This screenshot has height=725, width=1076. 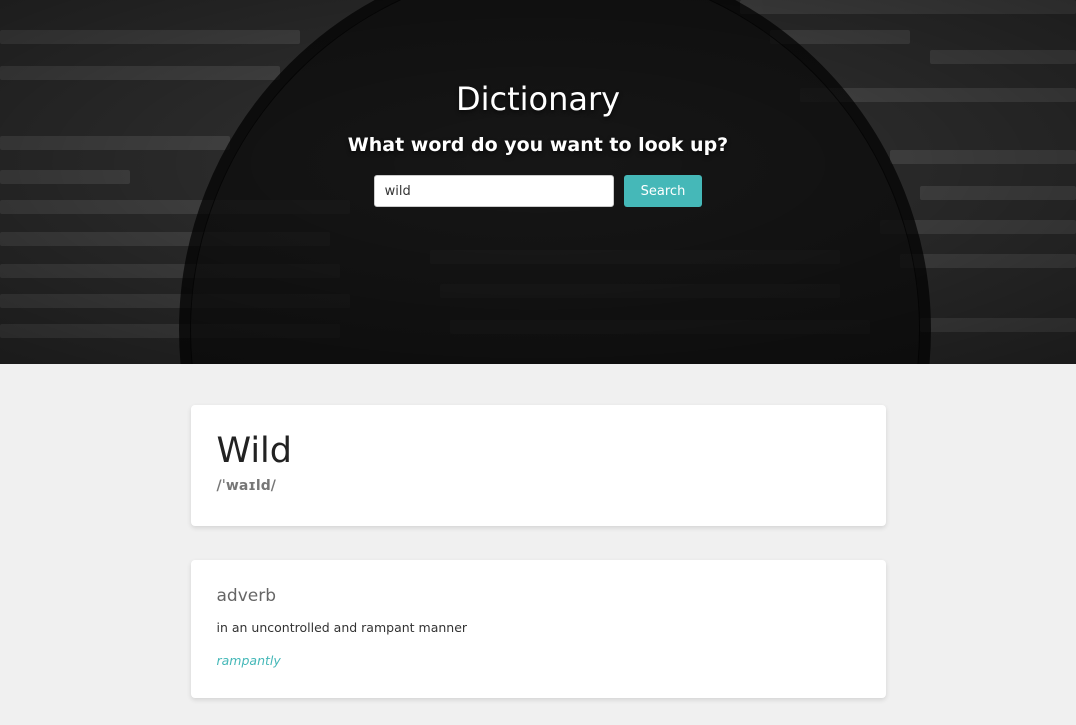 What do you see at coordinates (538, 465) in the screenshot?
I see `word-card: Wild /ˈwaɪld/` at bounding box center [538, 465].